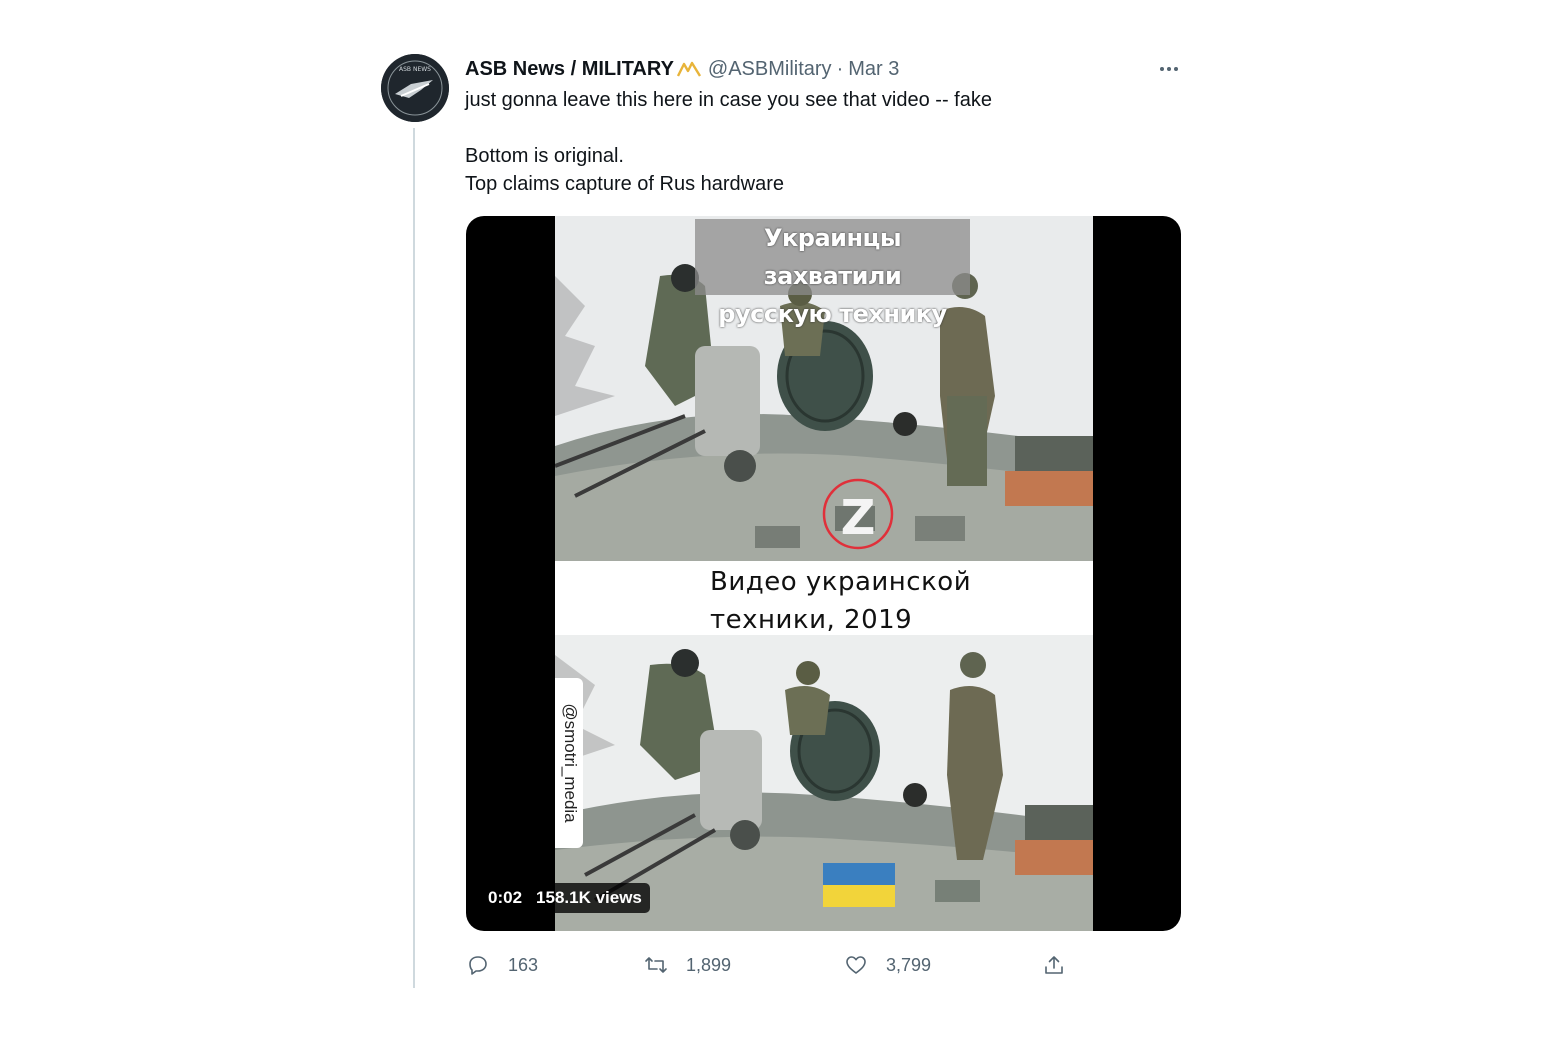  Describe the element at coordinates (523, 964) in the screenshot. I see `reply-count: 163` at that location.